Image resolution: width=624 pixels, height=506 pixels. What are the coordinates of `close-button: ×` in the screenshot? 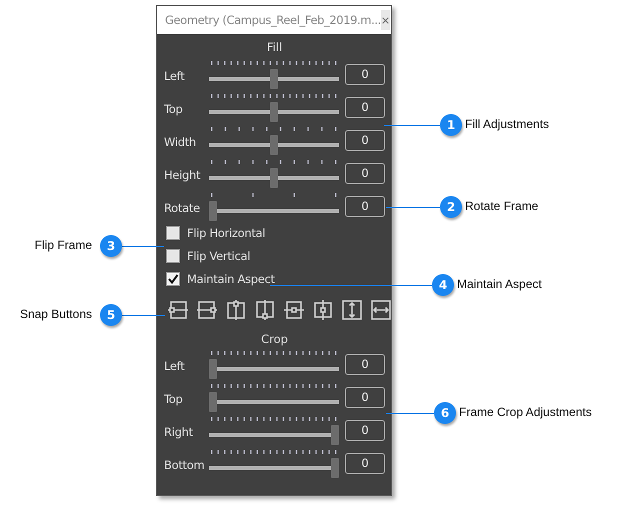 It's located at (385, 20).